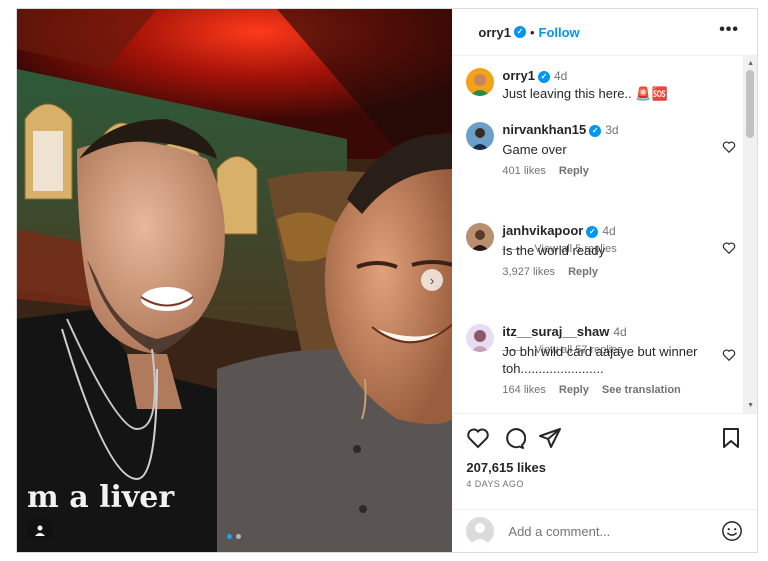  I want to click on comment-meta: 3,927 likes Reply, so click(619, 272).